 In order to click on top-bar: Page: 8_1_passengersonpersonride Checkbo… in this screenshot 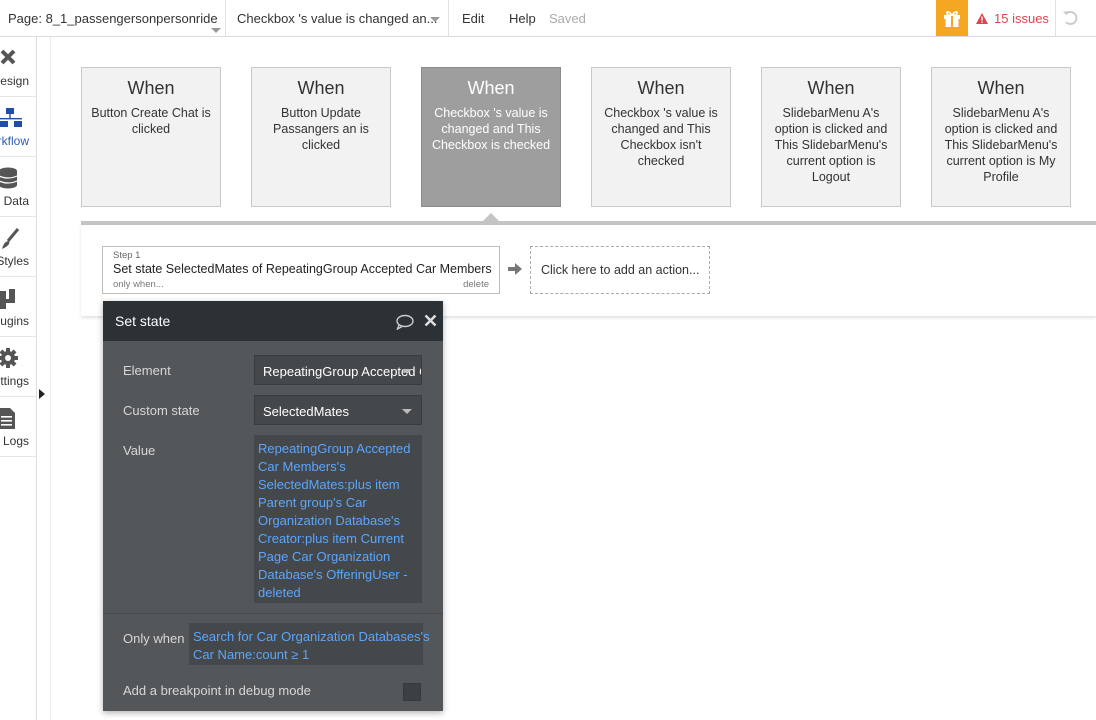, I will do `click(548, 18)`.